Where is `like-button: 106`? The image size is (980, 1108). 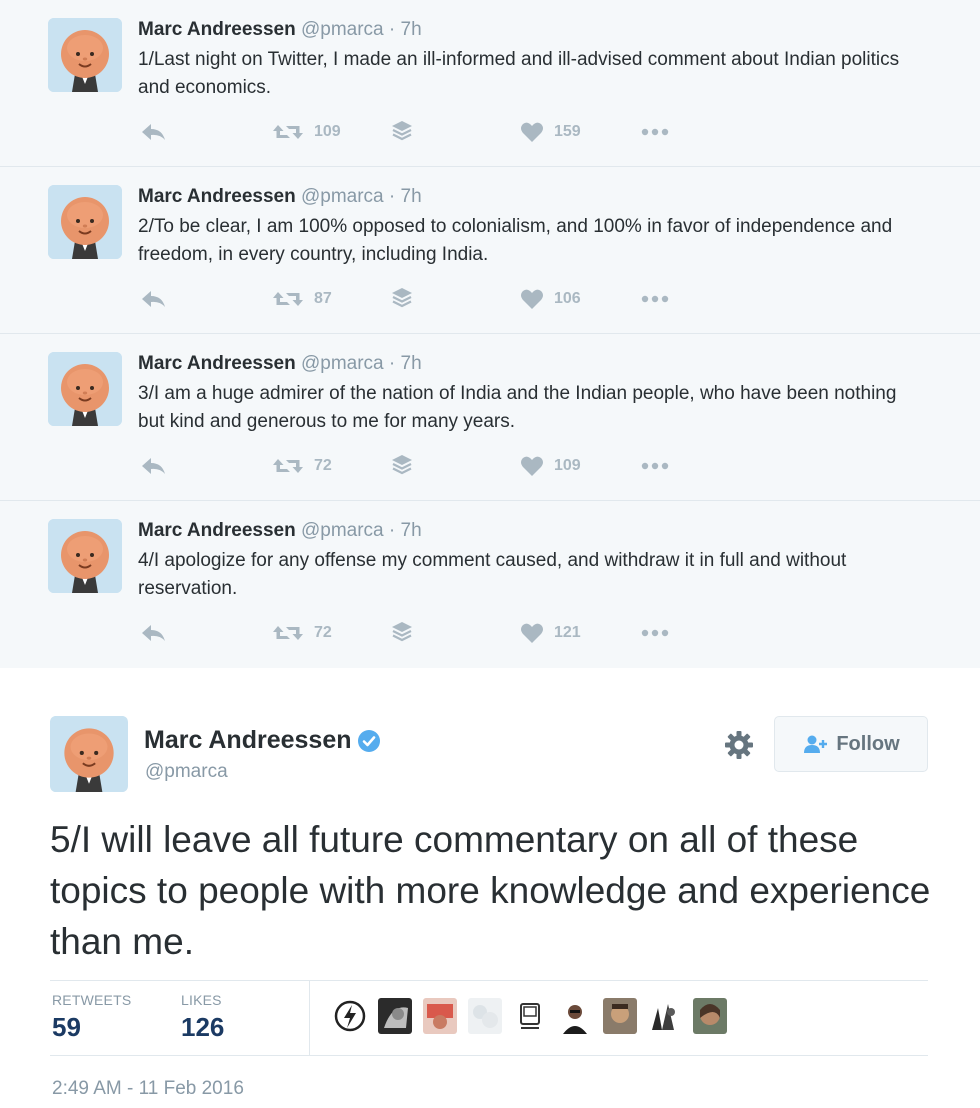
like-button: 106 is located at coordinates (550, 299).